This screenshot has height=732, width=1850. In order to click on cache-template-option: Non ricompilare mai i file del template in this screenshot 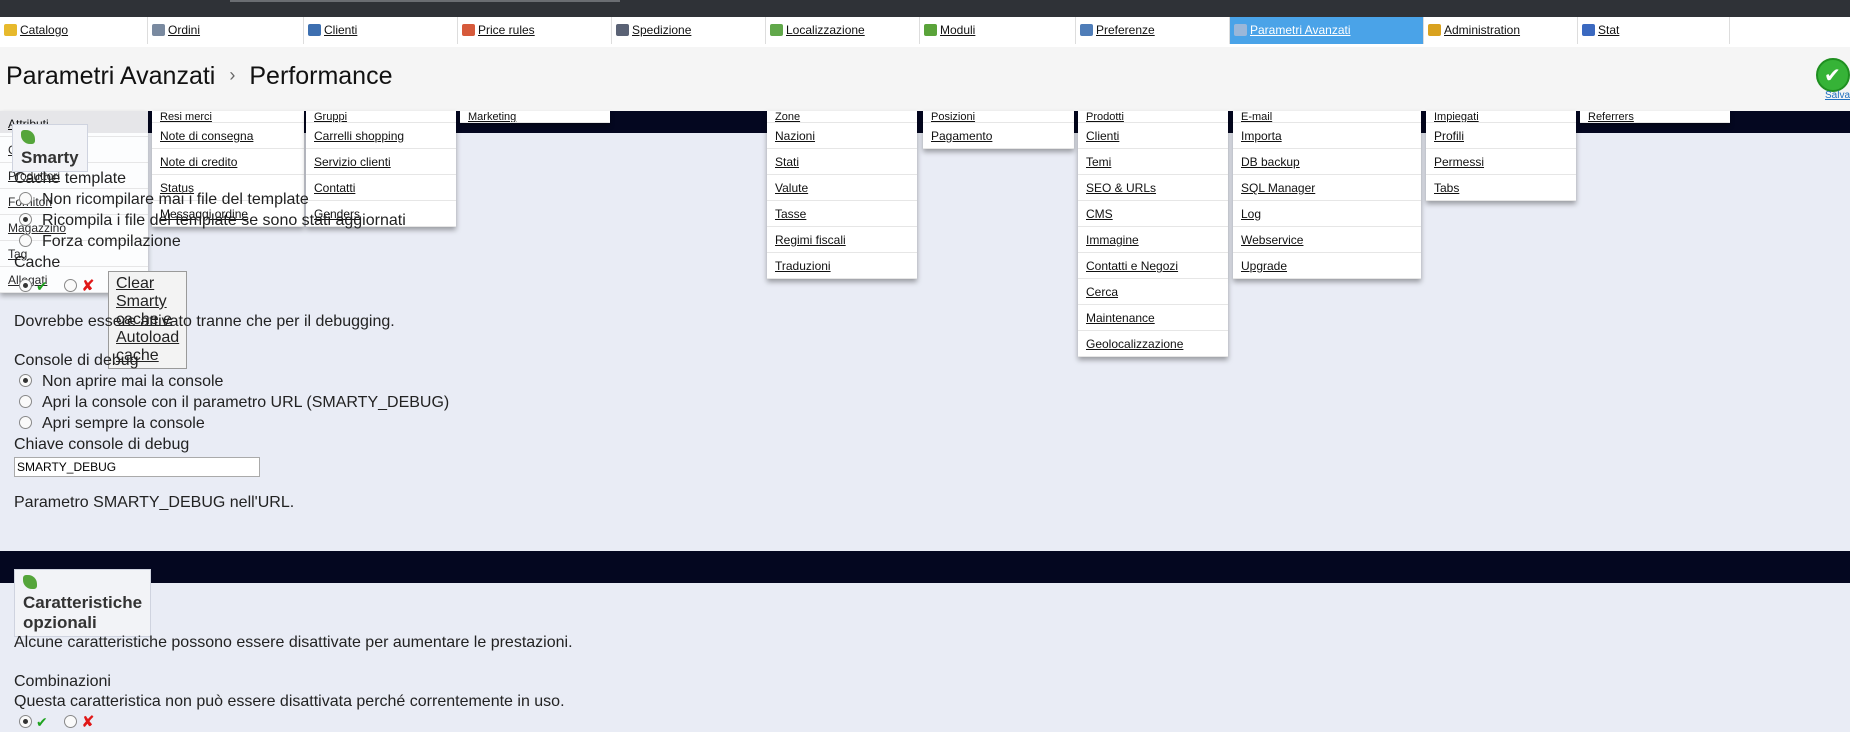, I will do `click(164, 200)`.